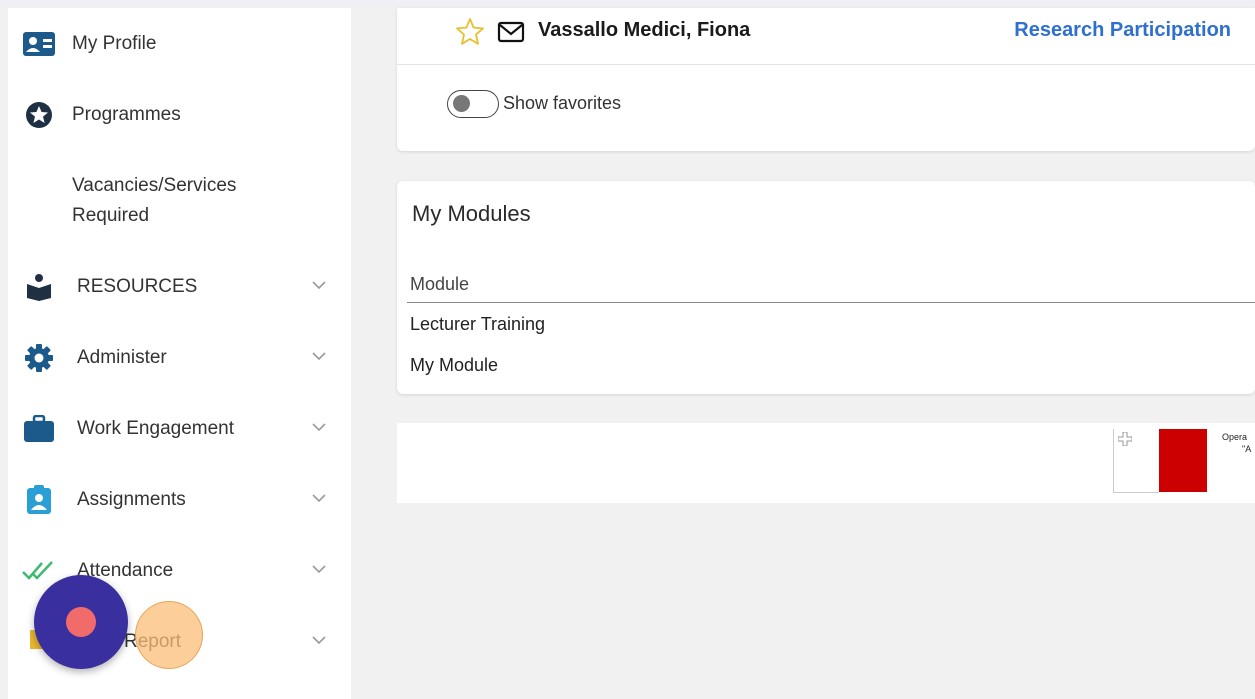 The height and width of the screenshot is (699, 1255). I want to click on banner-text-line: Opera, so click(1235, 437).